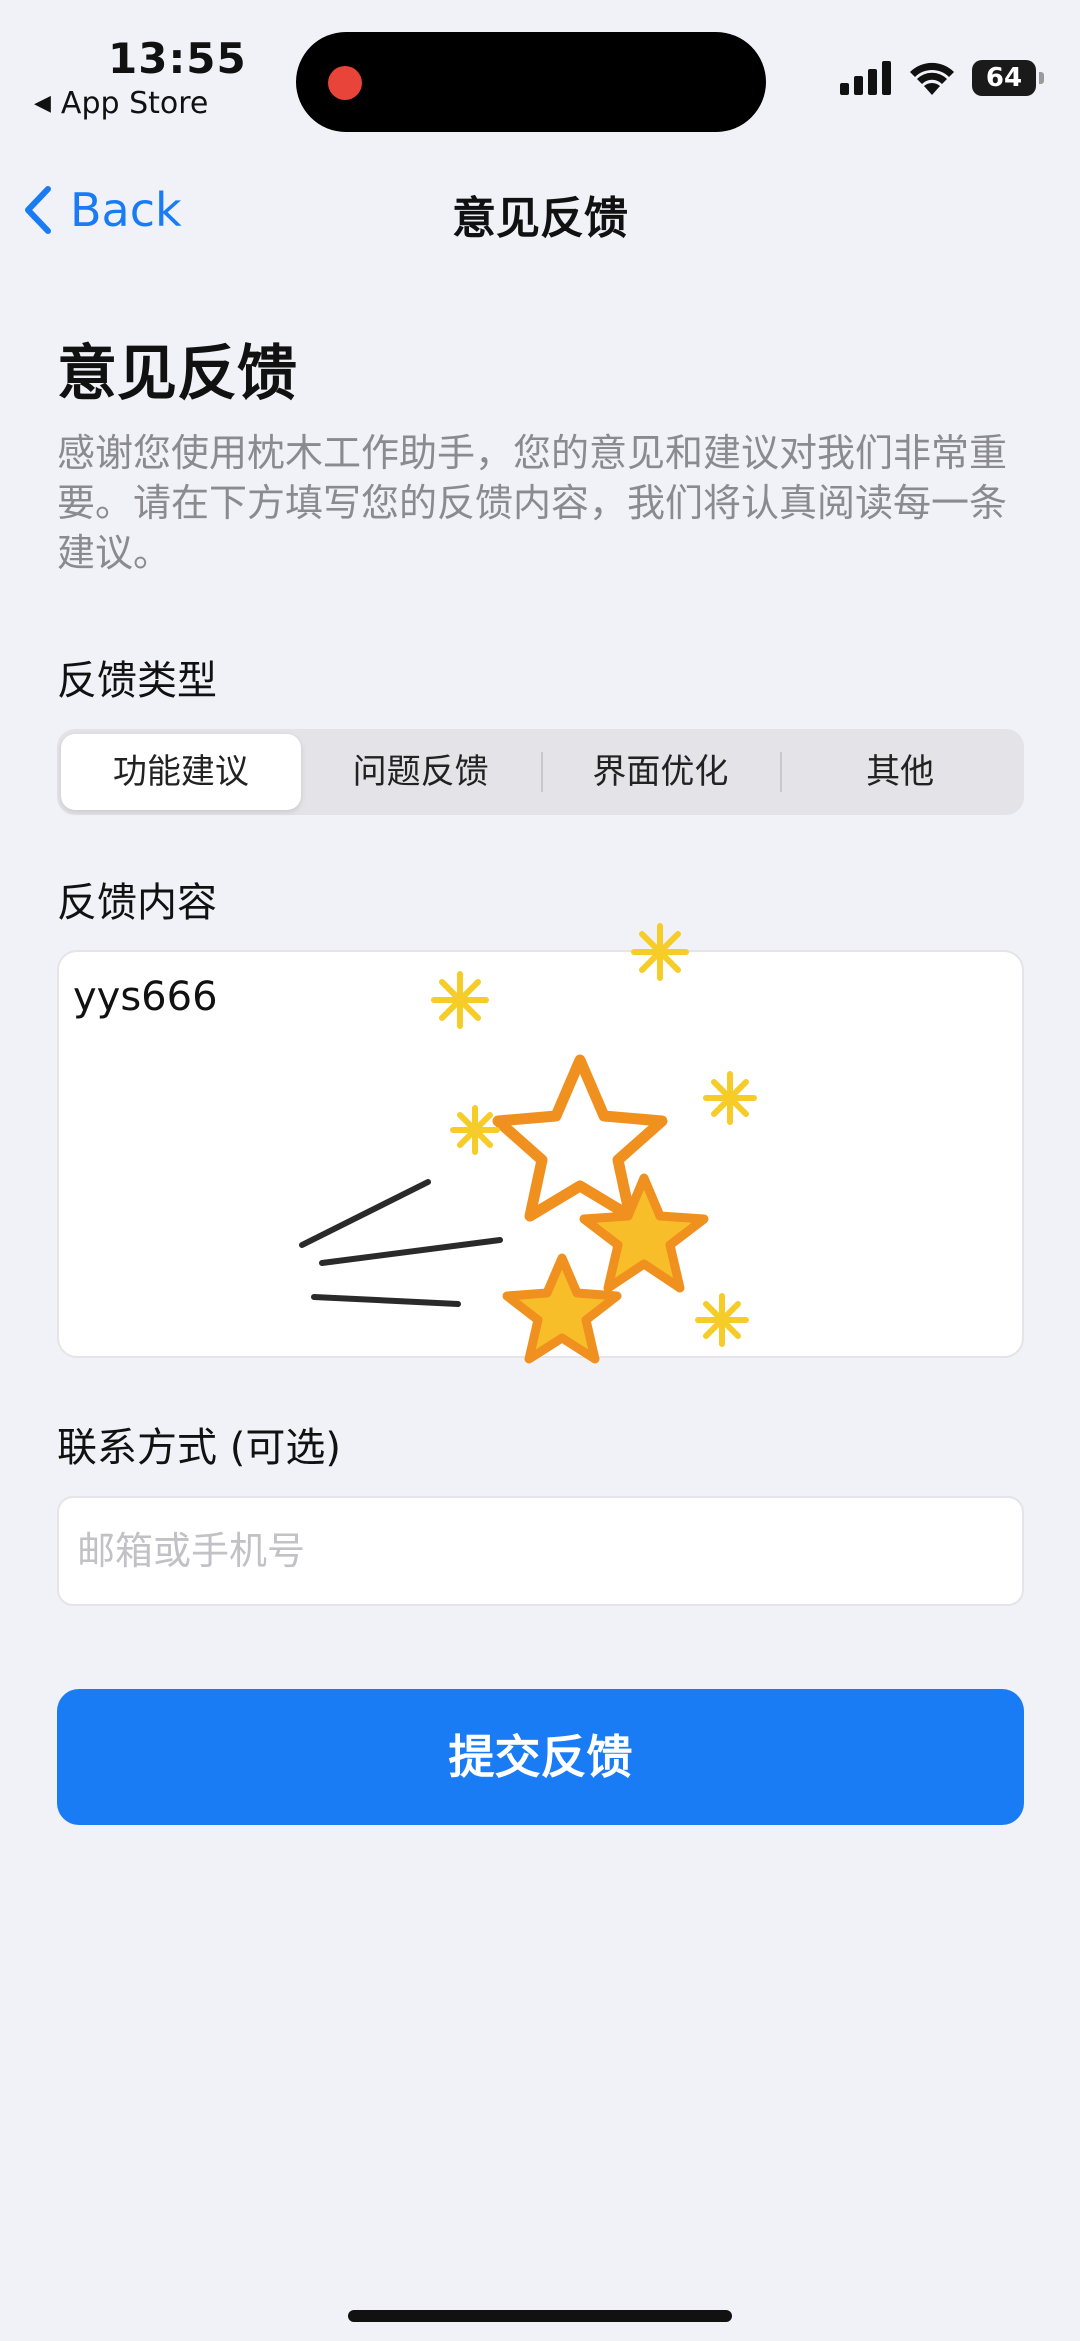  Describe the element at coordinates (177, 58) in the screenshot. I see `status-time: 13:55` at that location.